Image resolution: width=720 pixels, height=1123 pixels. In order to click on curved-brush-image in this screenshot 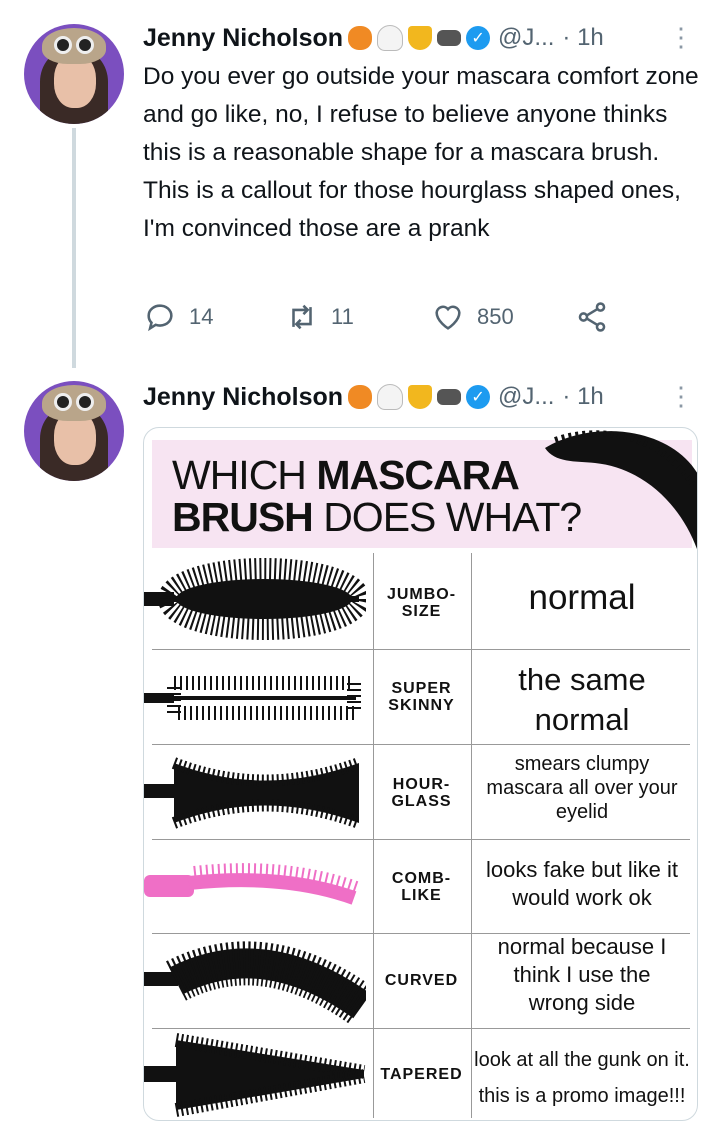, I will do `click(255, 983)`.